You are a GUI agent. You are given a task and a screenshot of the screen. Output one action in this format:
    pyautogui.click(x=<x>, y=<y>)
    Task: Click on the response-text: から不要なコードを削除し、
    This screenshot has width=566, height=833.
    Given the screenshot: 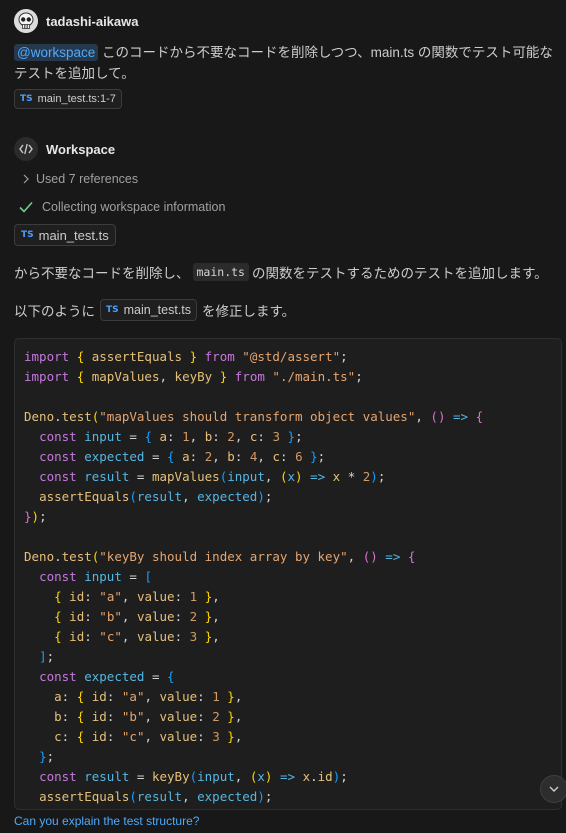 What is the action you would take?
    pyautogui.click(x=102, y=273)
    